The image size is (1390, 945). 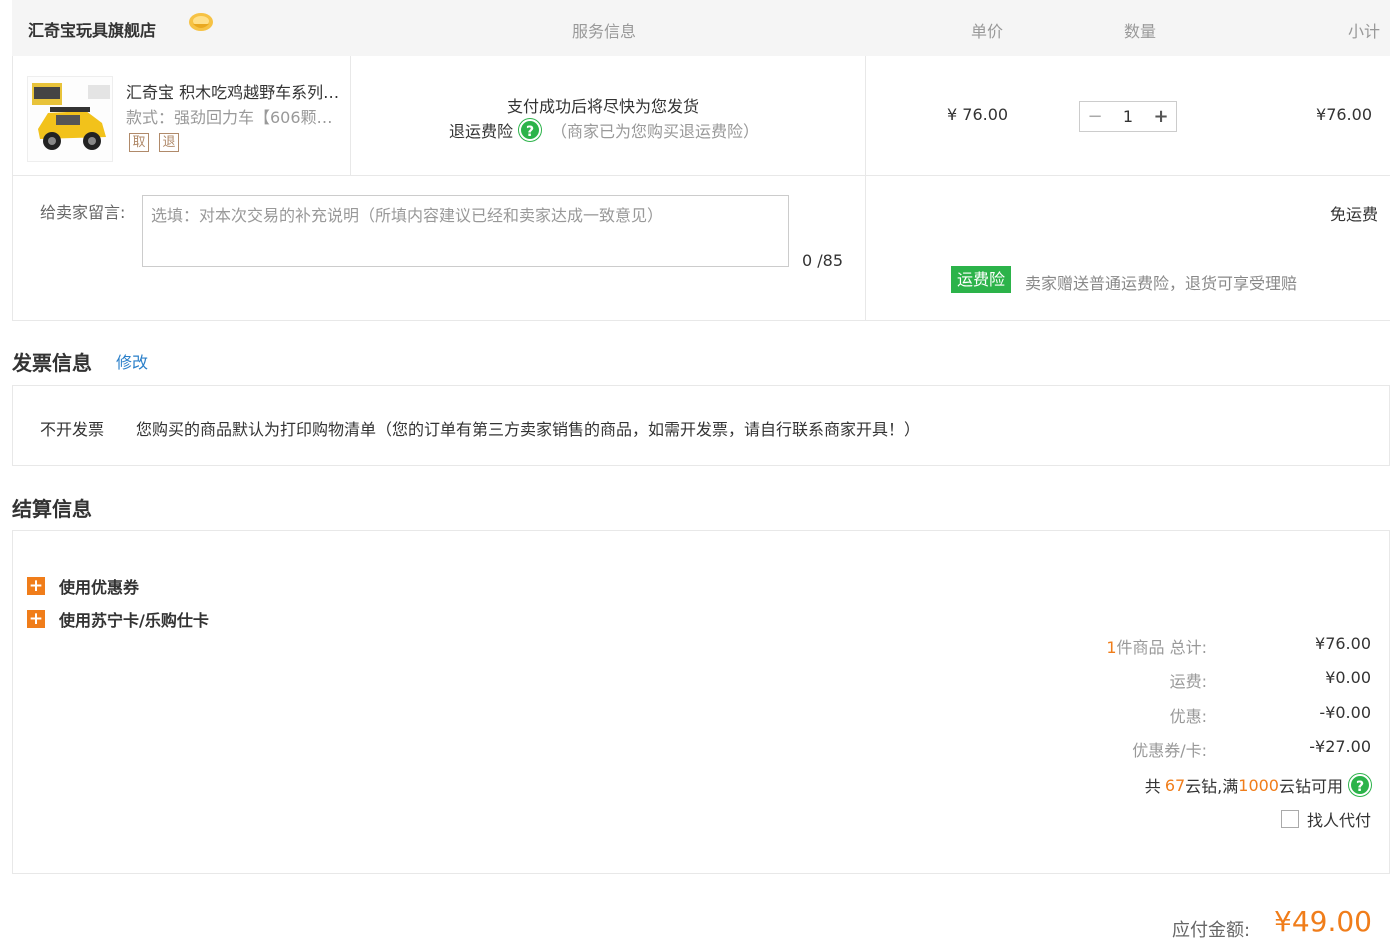 I want to click on invoice-section-title: 发票信息, so click(x=52, y=363).